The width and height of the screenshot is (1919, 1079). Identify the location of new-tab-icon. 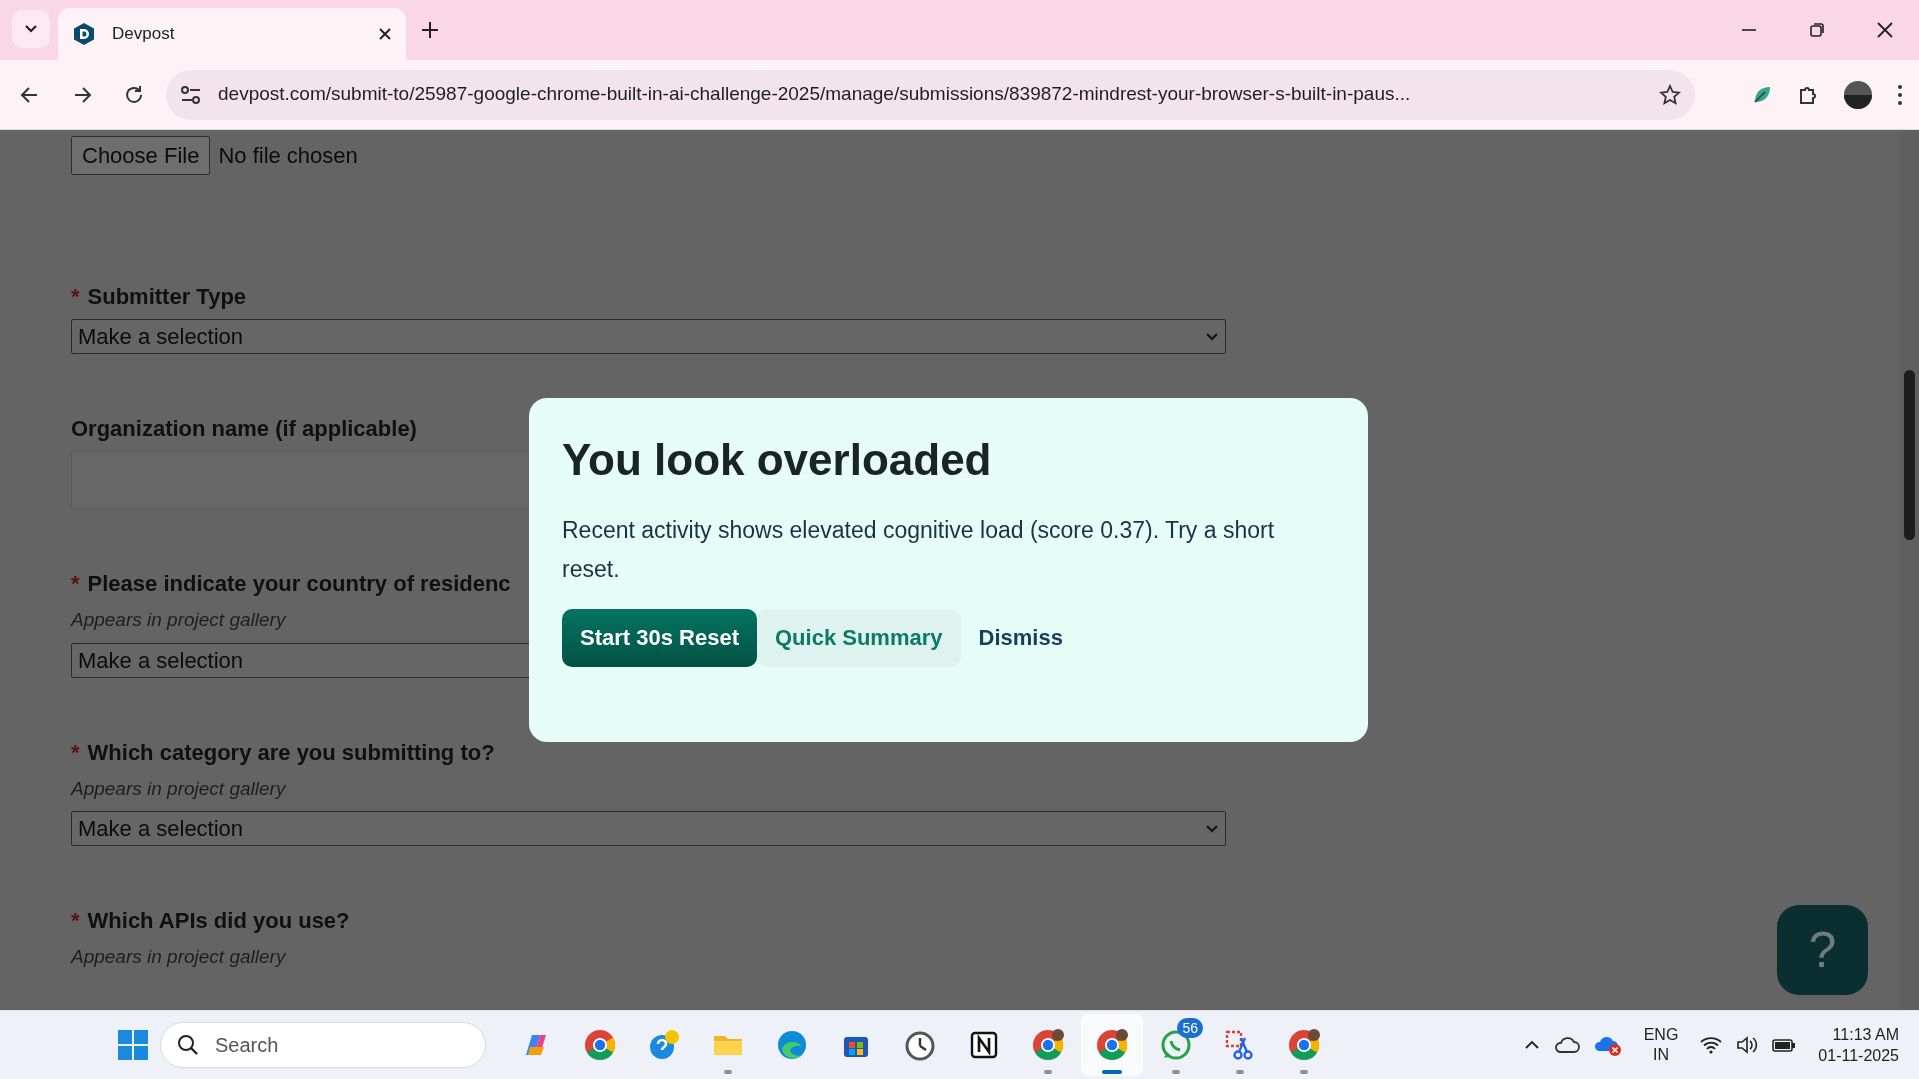
(430, 30).